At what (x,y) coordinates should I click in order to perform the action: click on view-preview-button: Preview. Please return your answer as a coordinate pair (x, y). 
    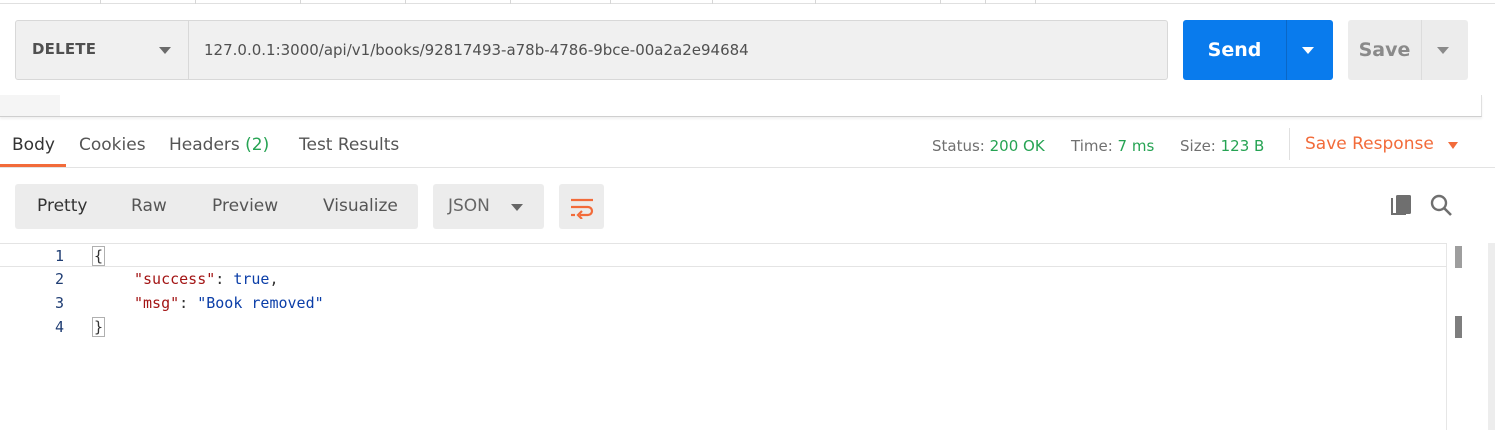
    Looking at the image, I should click on (245, 206).